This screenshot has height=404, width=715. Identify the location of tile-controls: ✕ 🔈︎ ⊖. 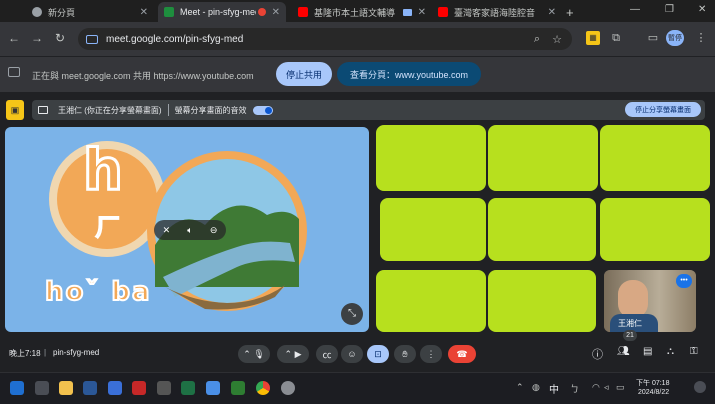
(190, 230).